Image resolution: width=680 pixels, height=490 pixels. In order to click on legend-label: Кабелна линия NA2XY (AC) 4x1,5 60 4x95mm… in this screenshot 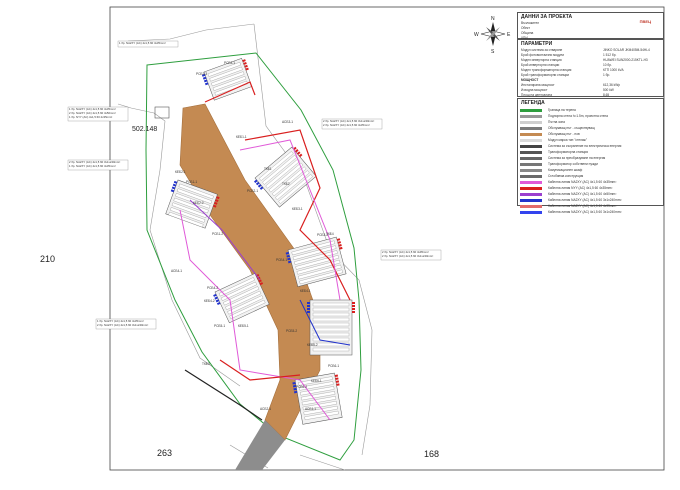, I will do `click(582, 206)`.